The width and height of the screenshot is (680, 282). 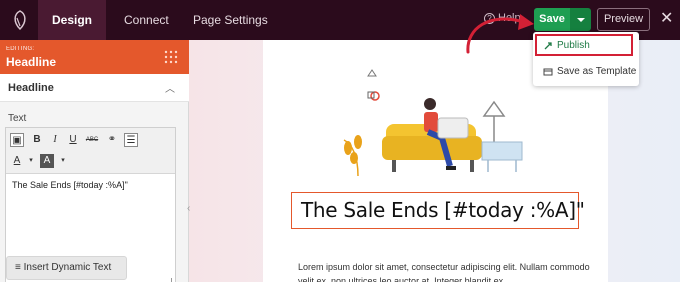 What do you see at coordinates (169, 280) in the screenshot?
I see `resize-handle-icon` at bounding box center [169, 280].